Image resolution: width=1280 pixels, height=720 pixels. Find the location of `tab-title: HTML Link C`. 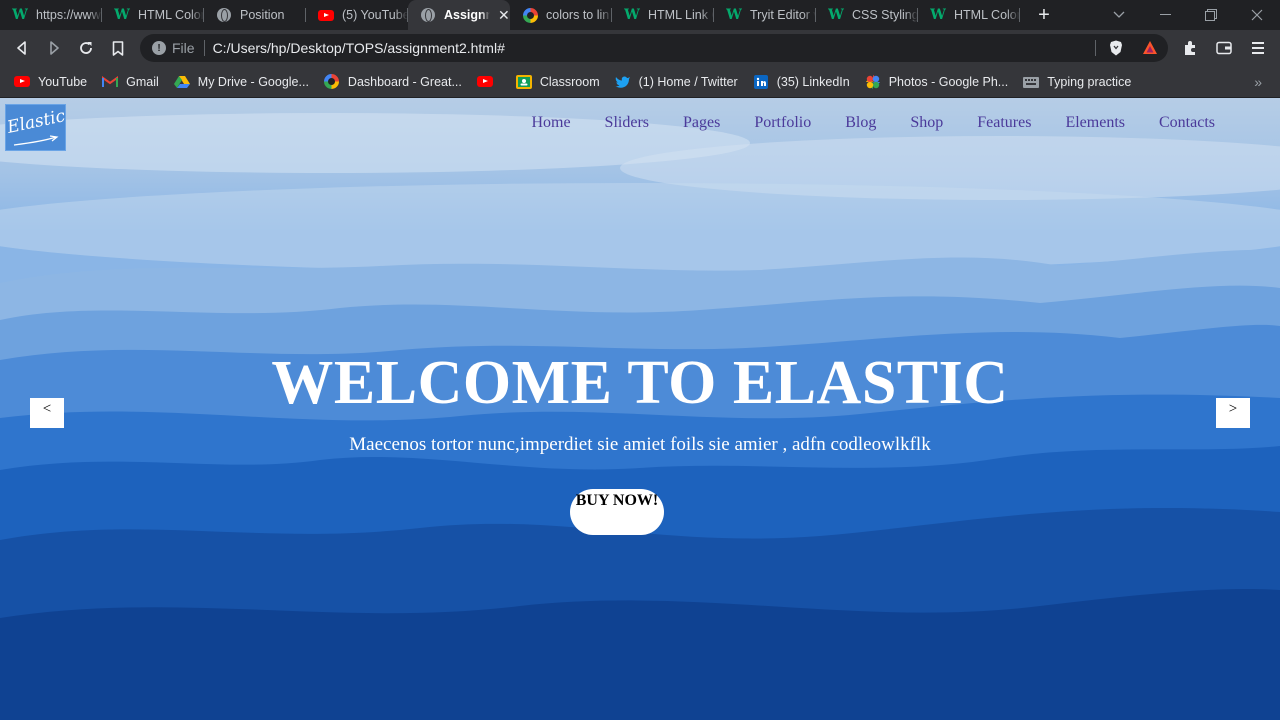

tab-title: HTML Link C is located at coordinates (681, 15).